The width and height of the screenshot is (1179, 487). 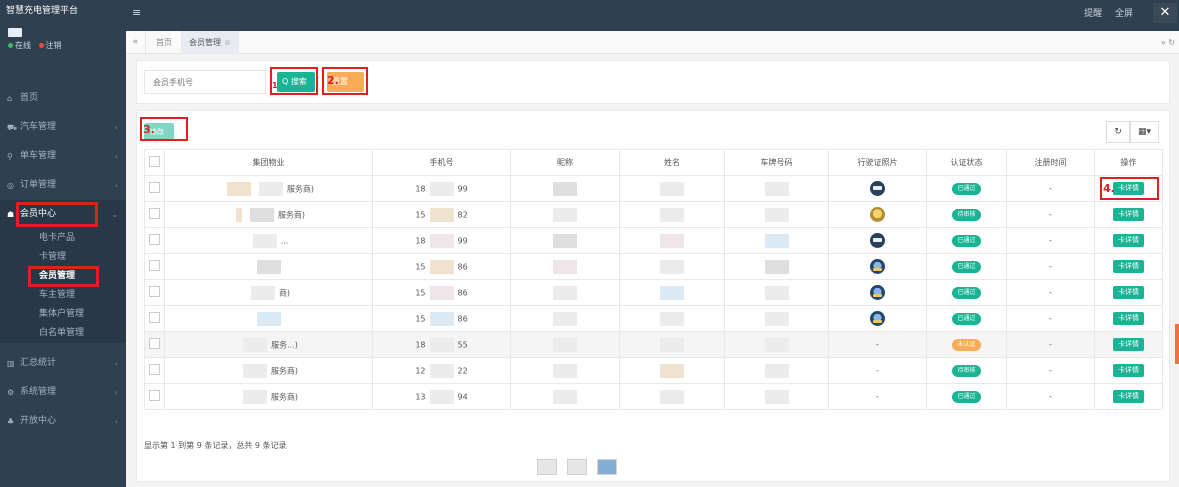 What do you see at coordinates (268, 162) in the screenshot?
I see `col-group: 集团物业` at bounding box center [268, 162].